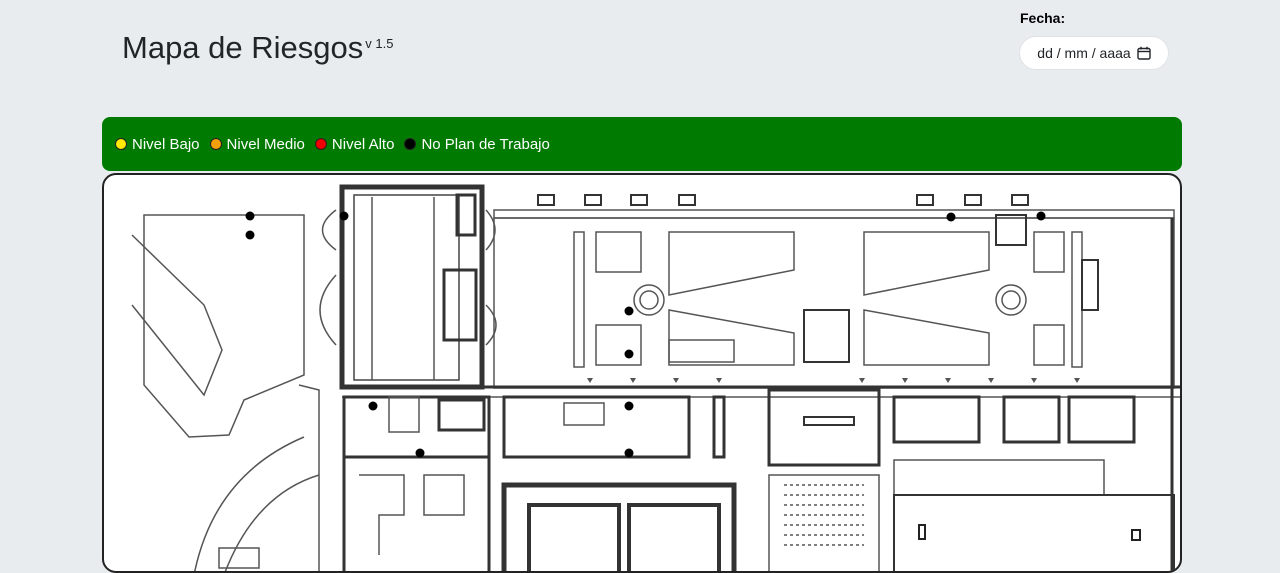 This screenshot has height=573, width=1280. I want to click on legend-label-medium: Nivel Medio, so click(265, 144).